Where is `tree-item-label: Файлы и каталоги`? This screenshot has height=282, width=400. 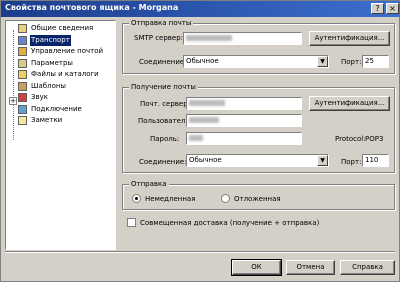
tree-item-label: Файлы и каталоги is located at coordinates (65, 74).